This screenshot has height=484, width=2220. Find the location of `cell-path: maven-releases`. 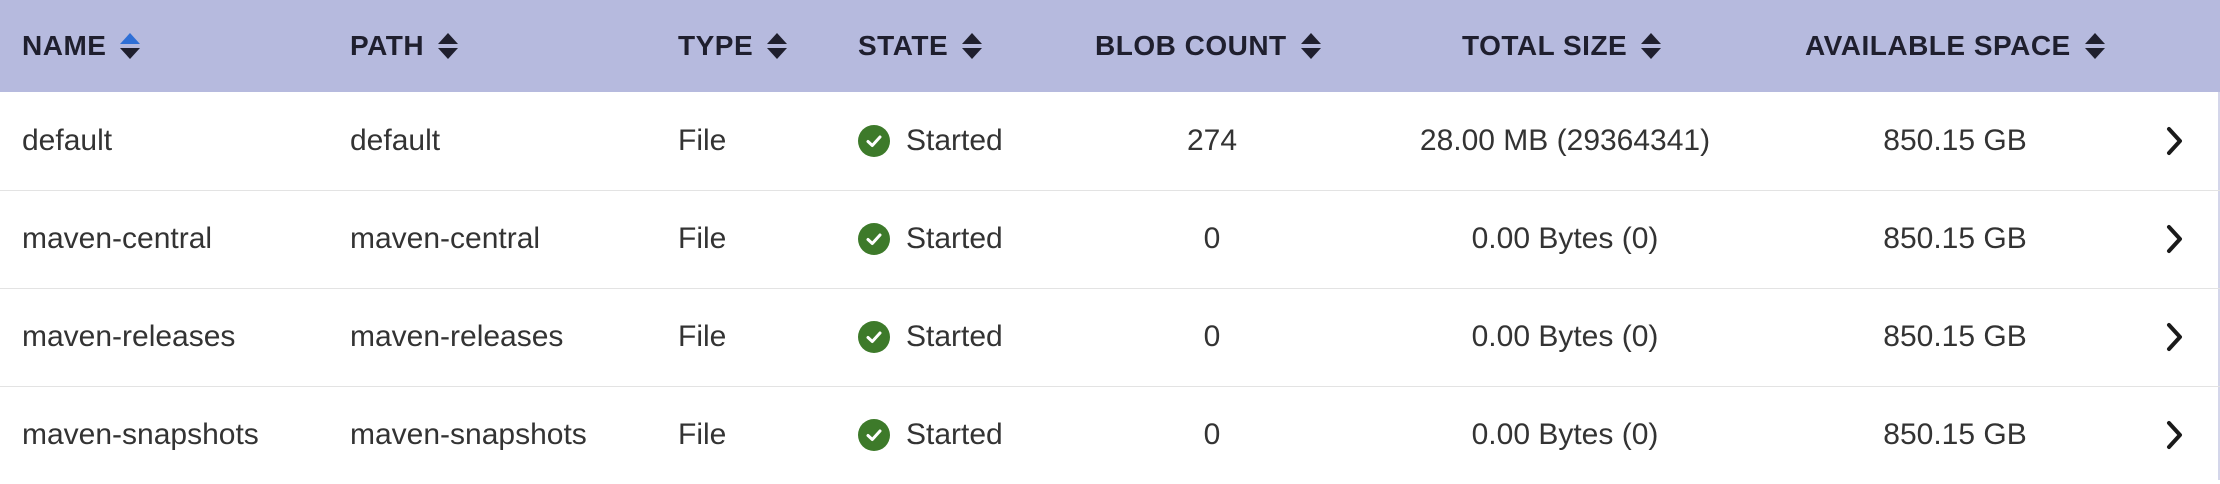

cell-path: maven-releases is located at coordinates (457, 336).